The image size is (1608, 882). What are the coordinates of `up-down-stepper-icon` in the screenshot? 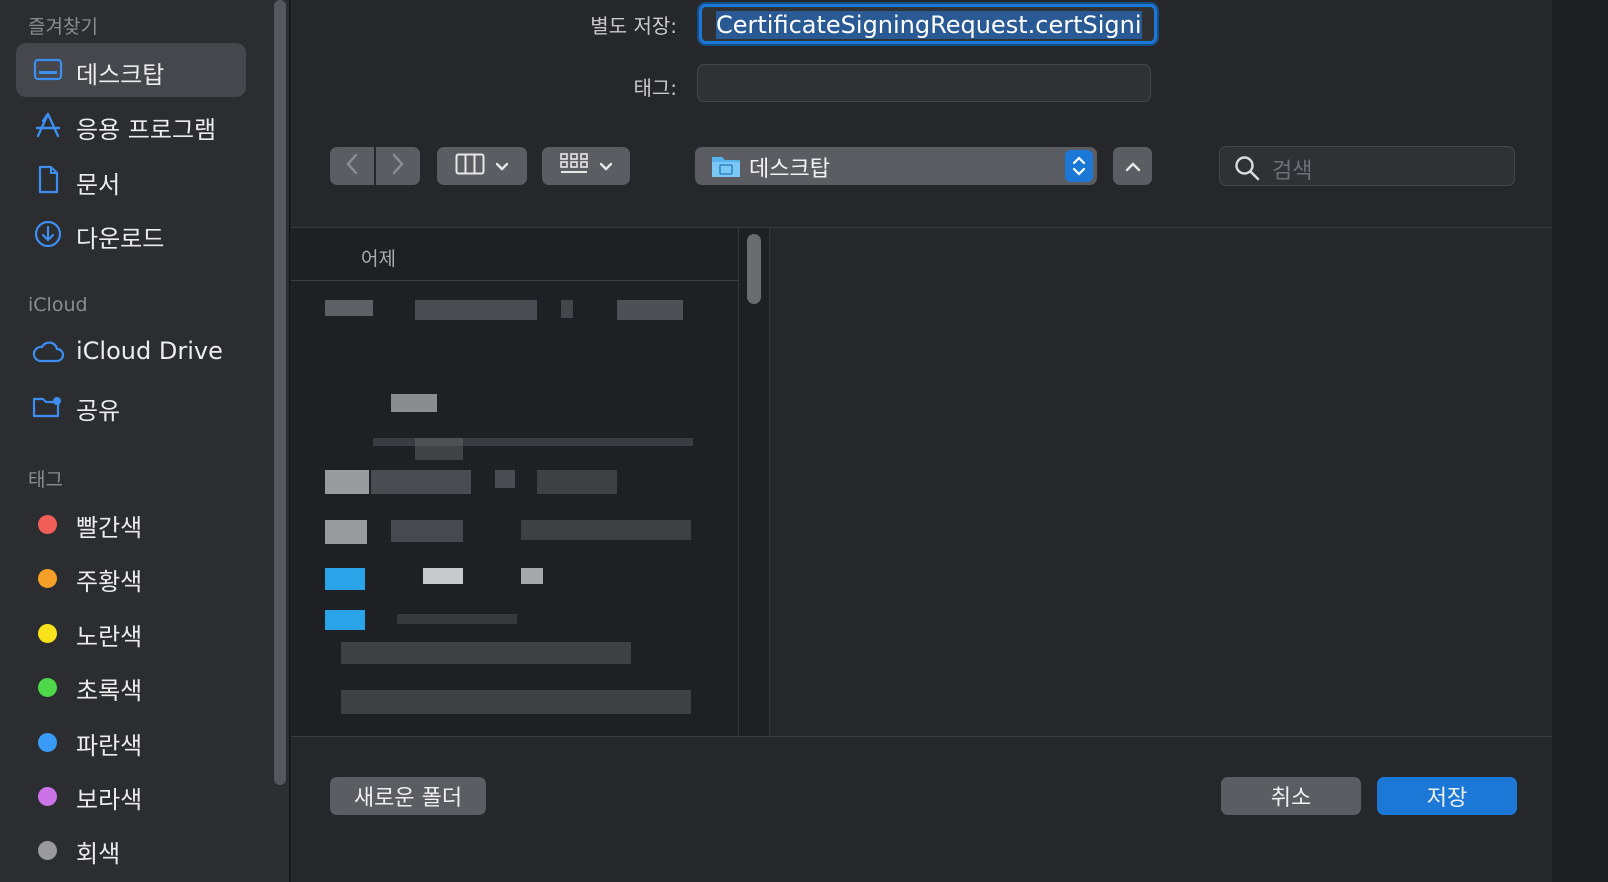 It's located at (1079, 166).